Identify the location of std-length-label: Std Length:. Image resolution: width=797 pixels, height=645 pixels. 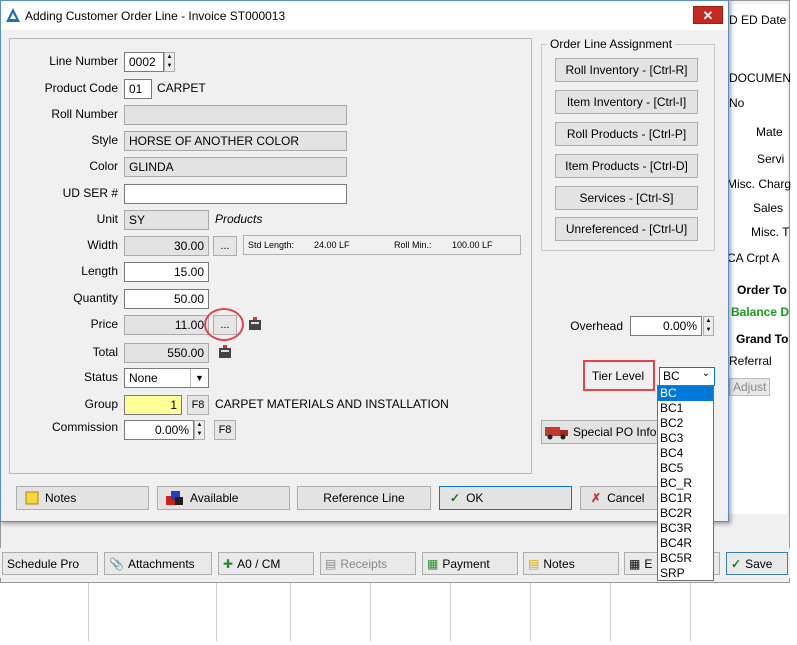
(271, 245).